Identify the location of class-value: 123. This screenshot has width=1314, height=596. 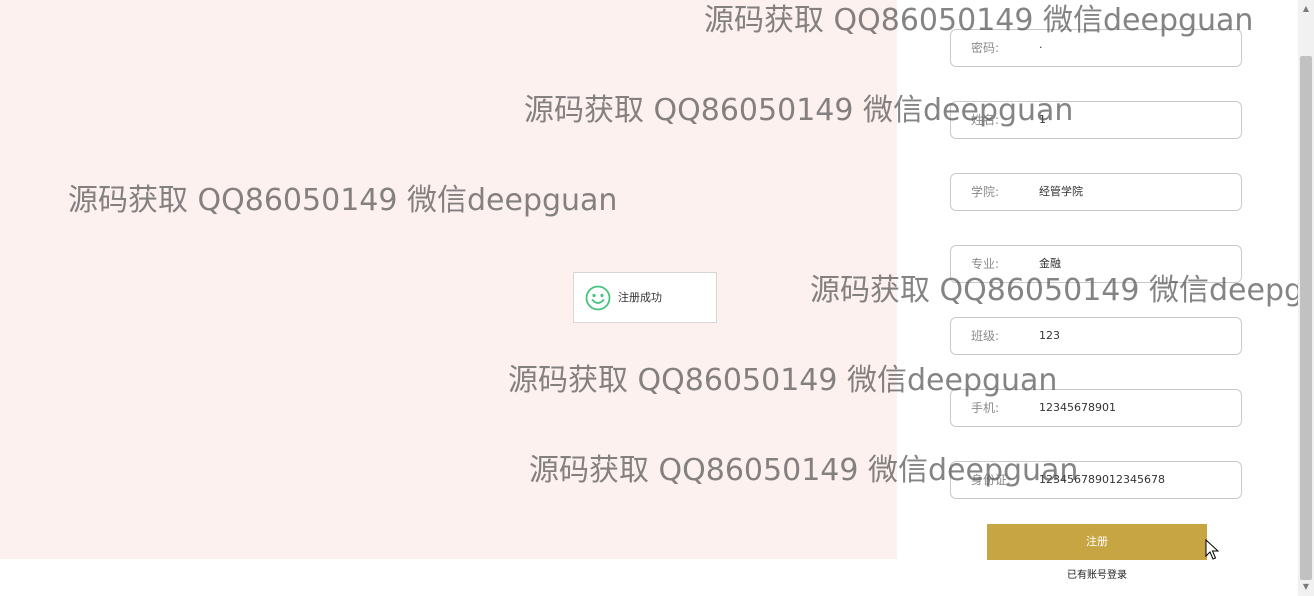
(1049, 335).